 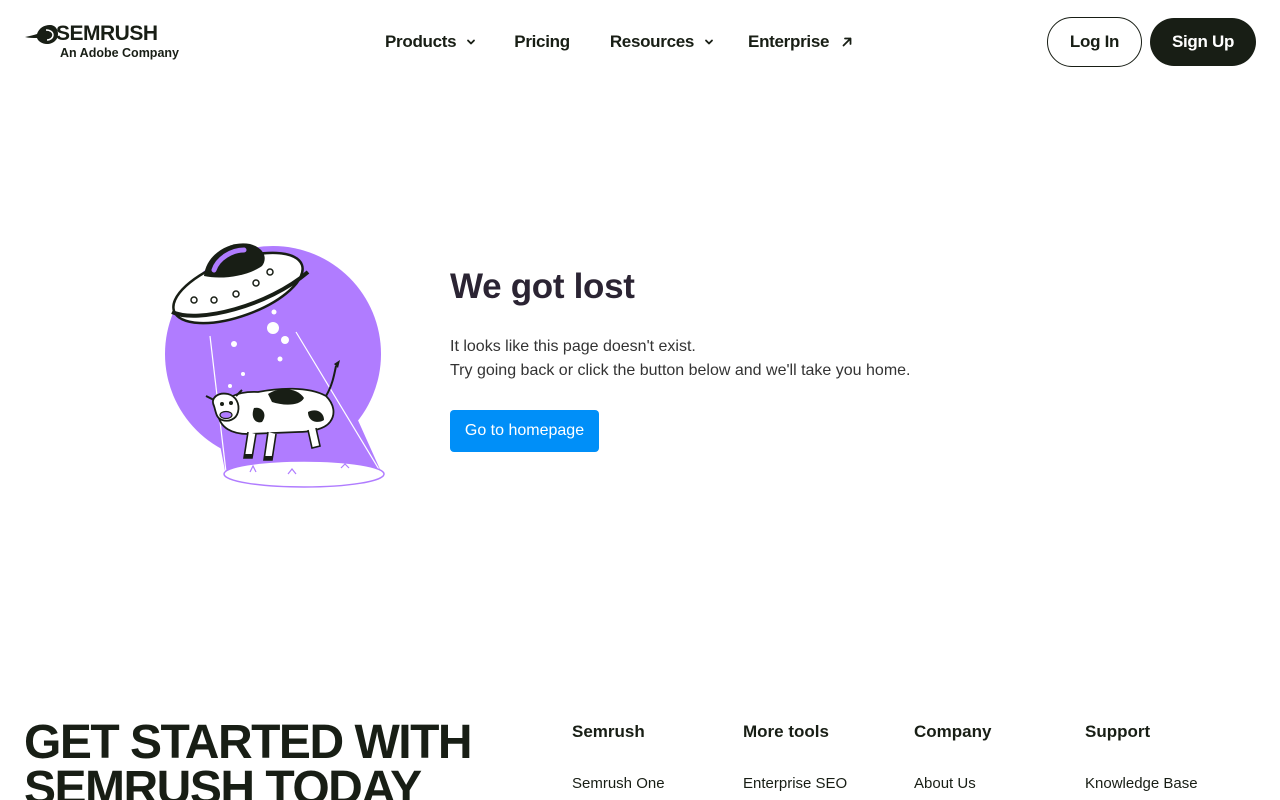 I want to click on nav-pricing: Pricing, so click(x=542, y=42).